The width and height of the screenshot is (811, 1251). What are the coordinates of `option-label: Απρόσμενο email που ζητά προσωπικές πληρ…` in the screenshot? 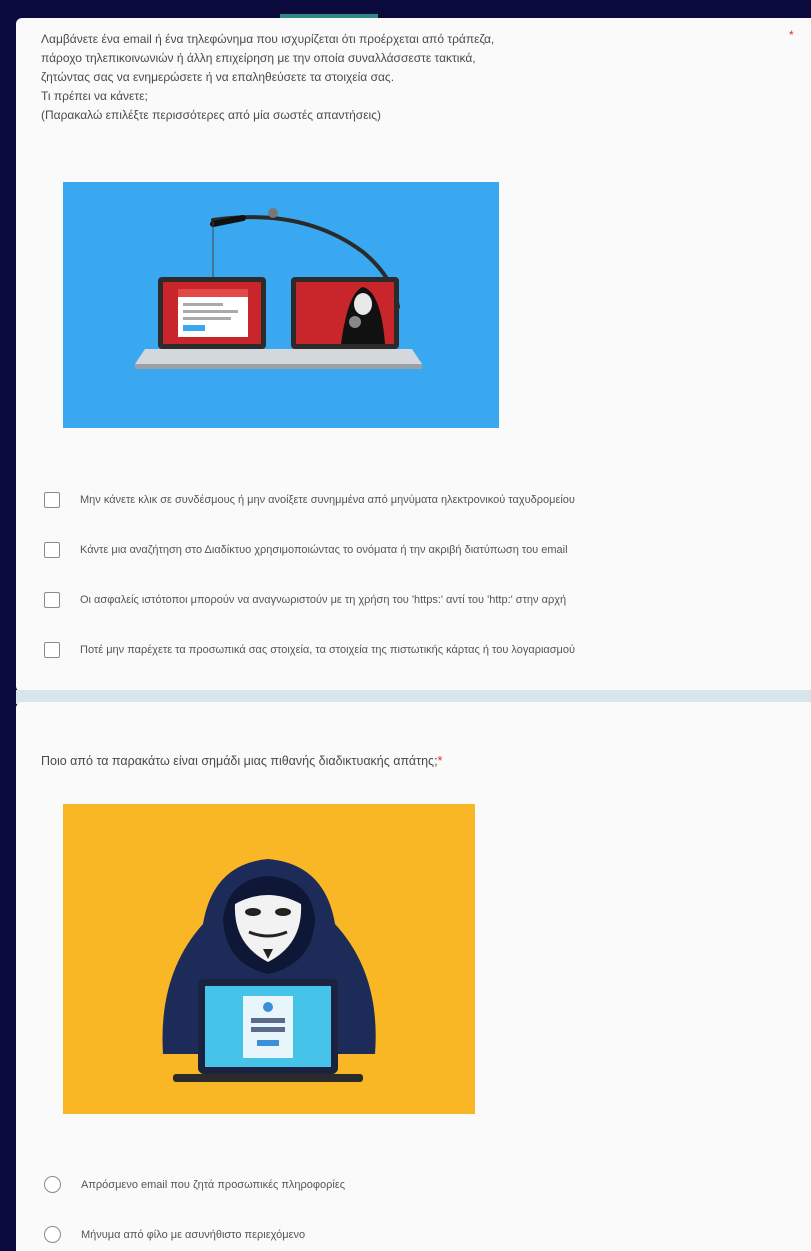 It's located at (213, 1184).